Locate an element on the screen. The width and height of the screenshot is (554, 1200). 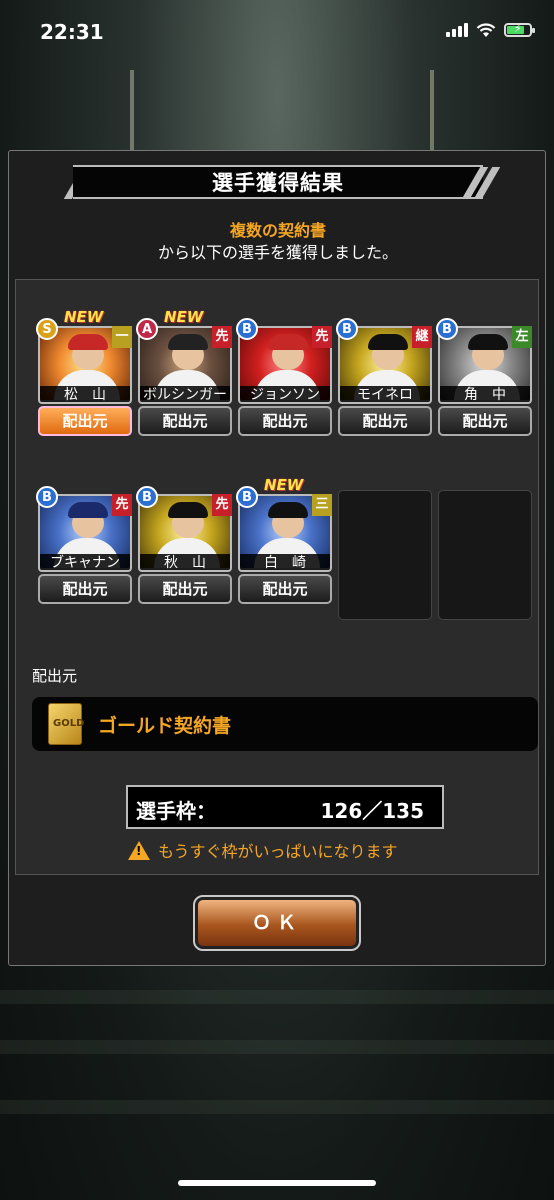
roster-slot-label: 選手枠： is located at coordinates (176, 811).